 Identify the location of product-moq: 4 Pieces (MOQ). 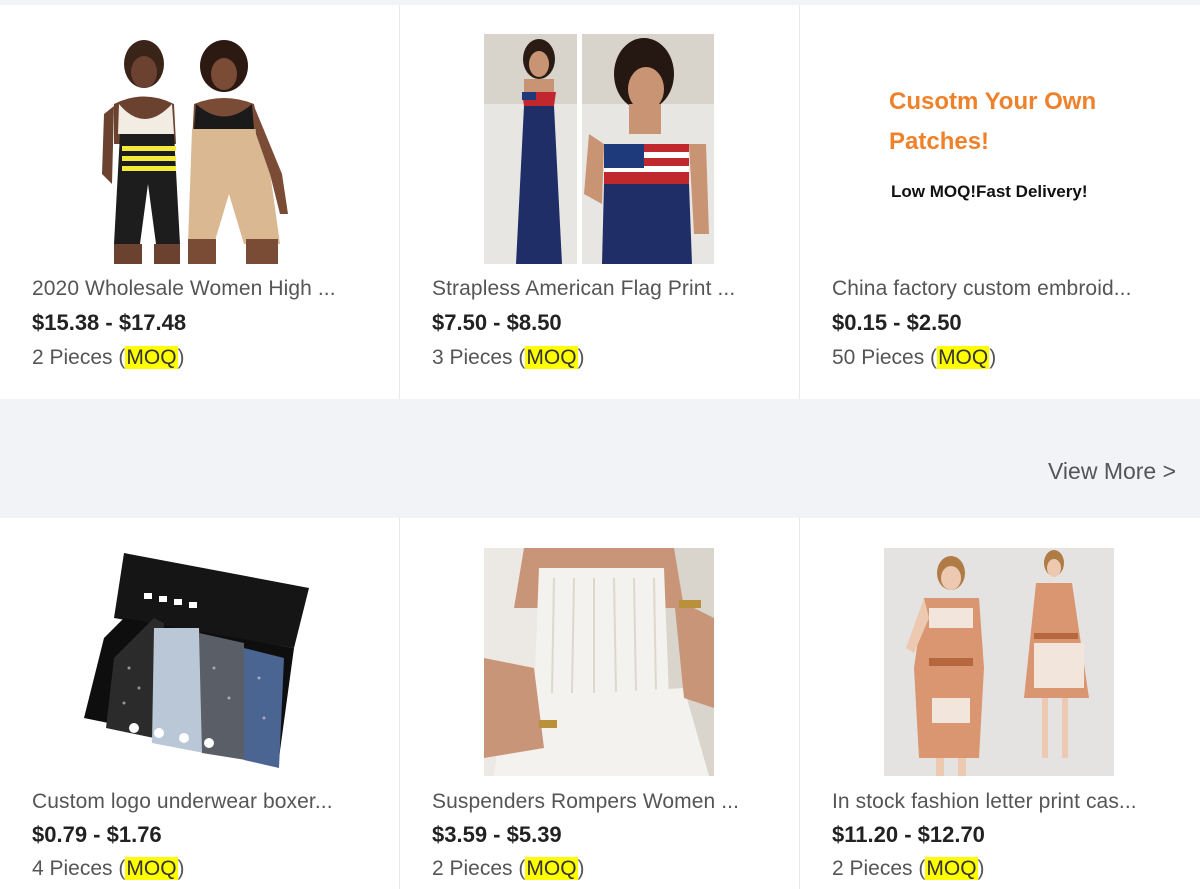
(108, 869).